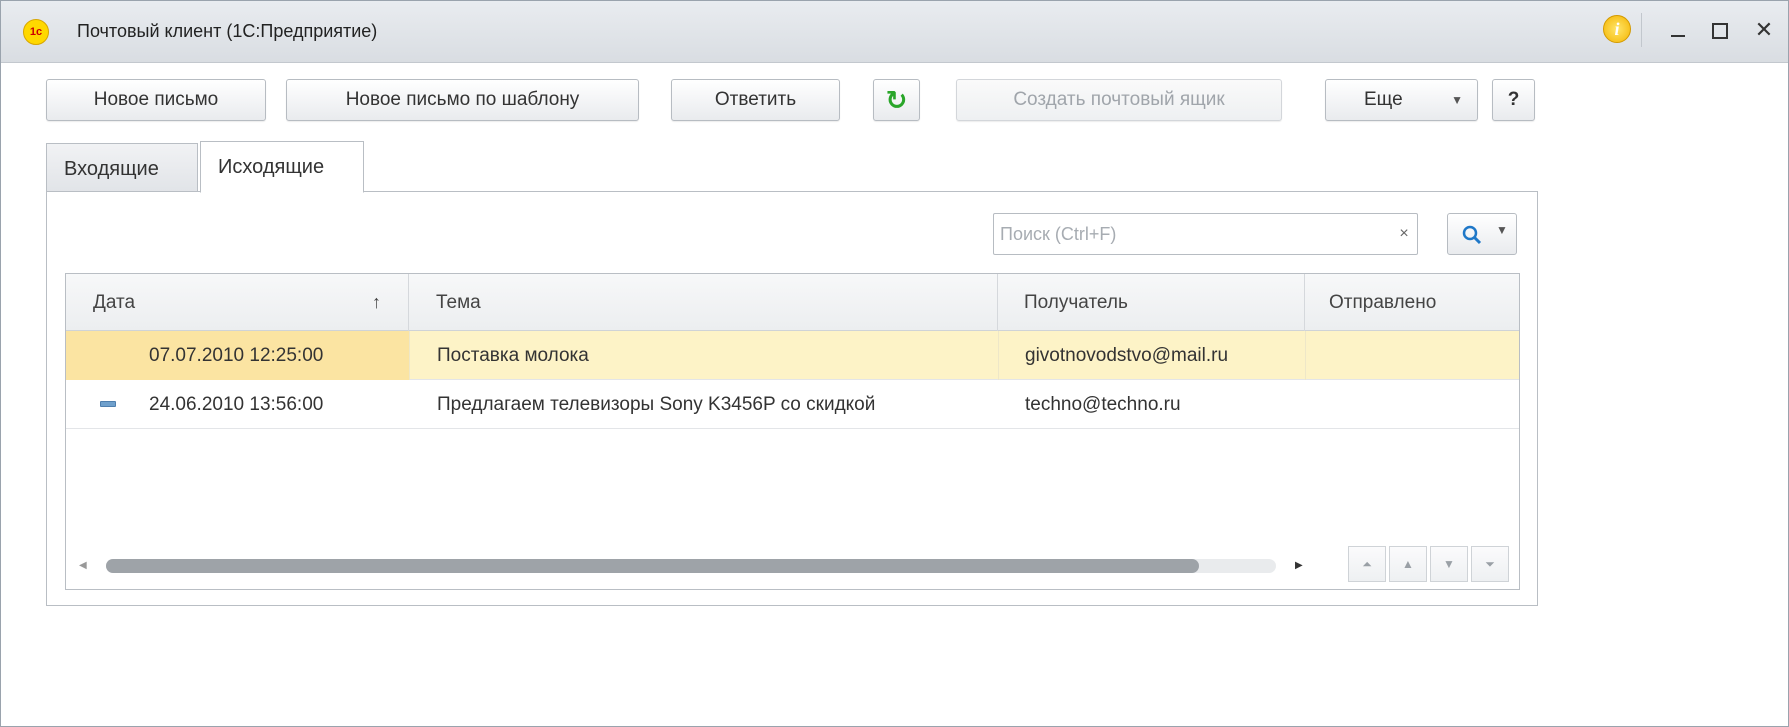 The height and width of the screenshot is (727, 1789). I want to click on cell-date: 07.07.2010 12:25:00, so click(237, 355).